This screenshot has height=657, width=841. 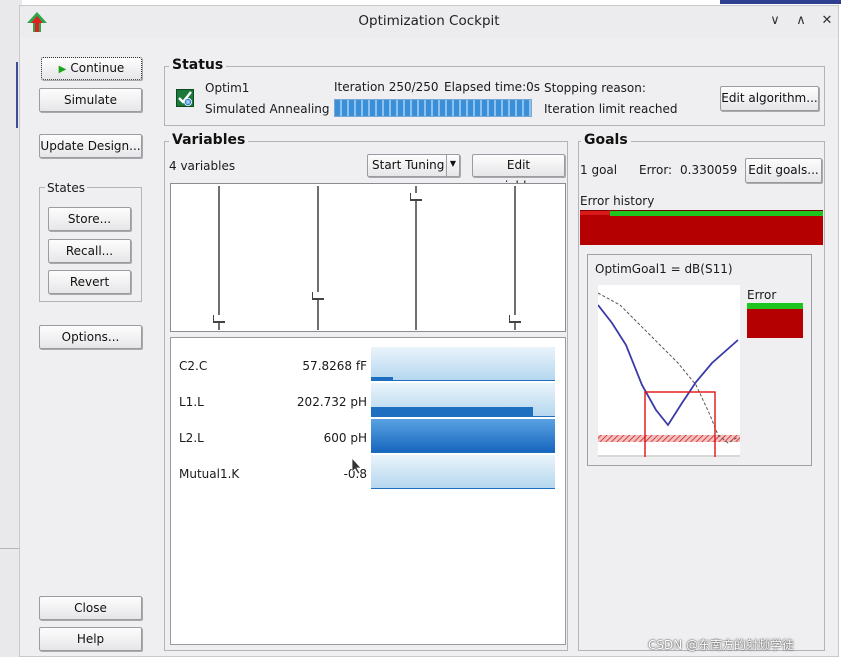 I want to click on initial-response-trace, so click(x=668, y=368).